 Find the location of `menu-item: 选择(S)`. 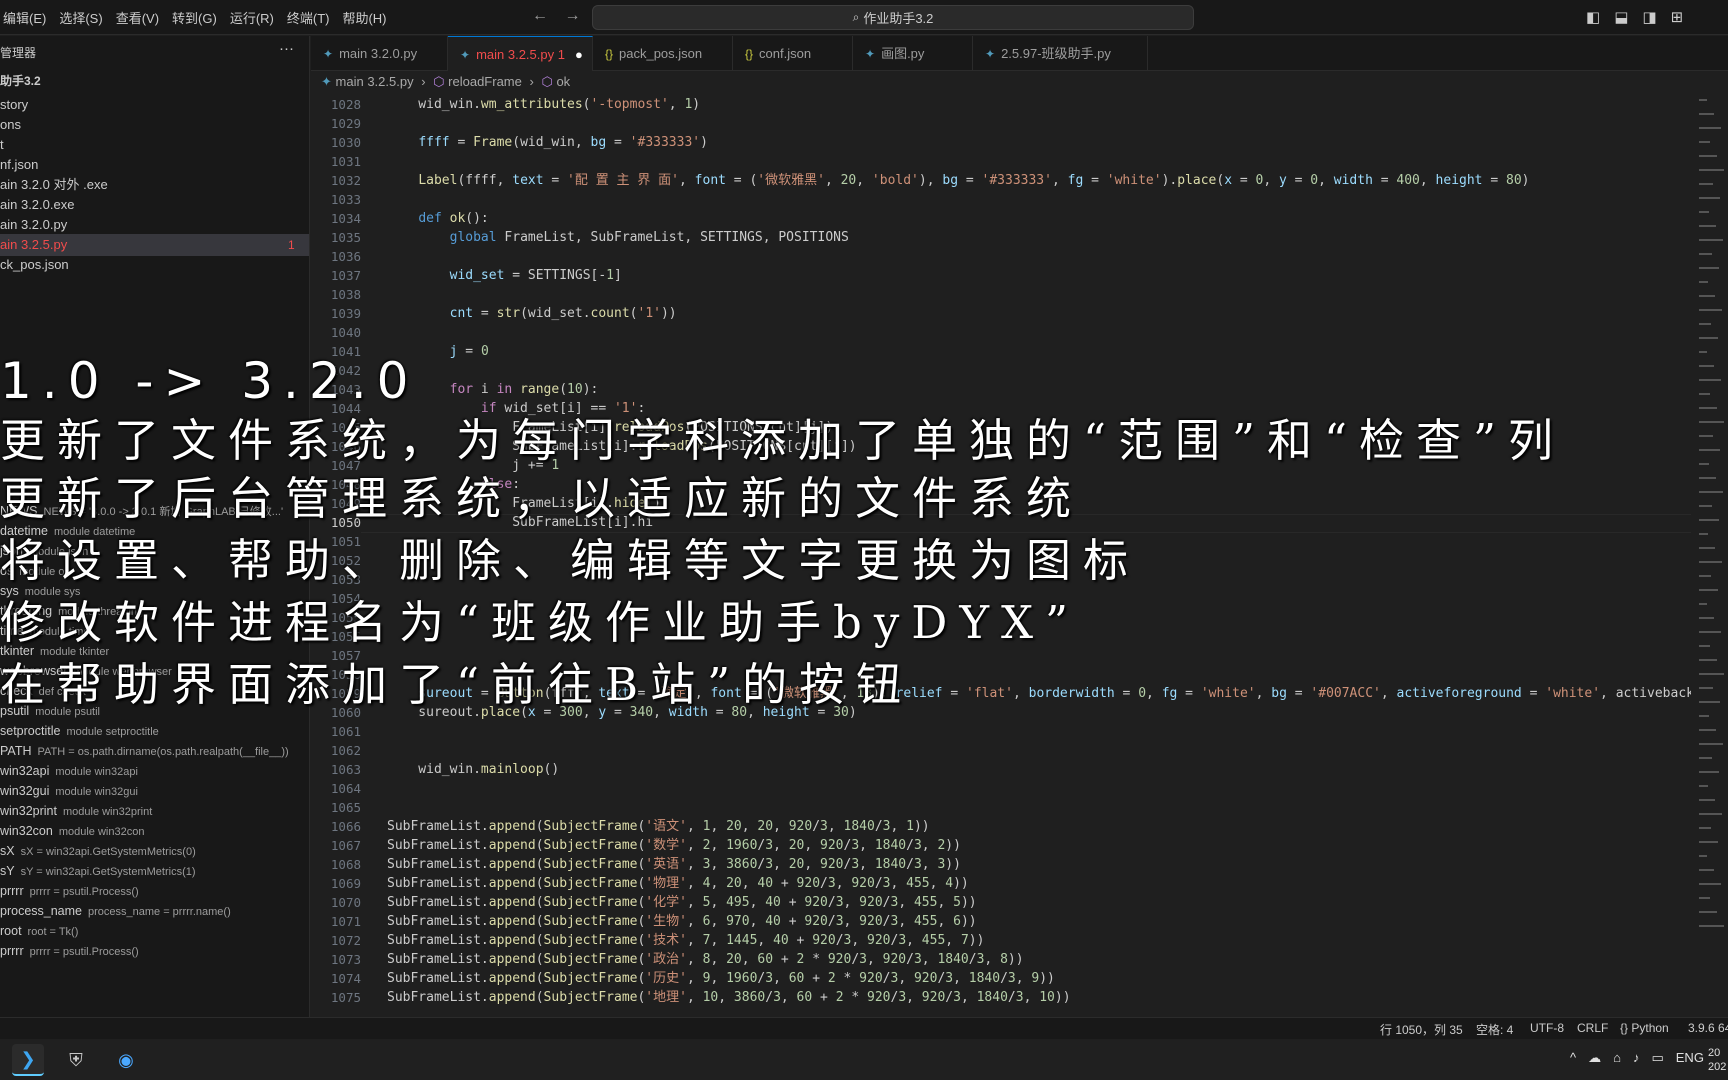

menu-item: 选择(S) is located at coordinates (84, 17).